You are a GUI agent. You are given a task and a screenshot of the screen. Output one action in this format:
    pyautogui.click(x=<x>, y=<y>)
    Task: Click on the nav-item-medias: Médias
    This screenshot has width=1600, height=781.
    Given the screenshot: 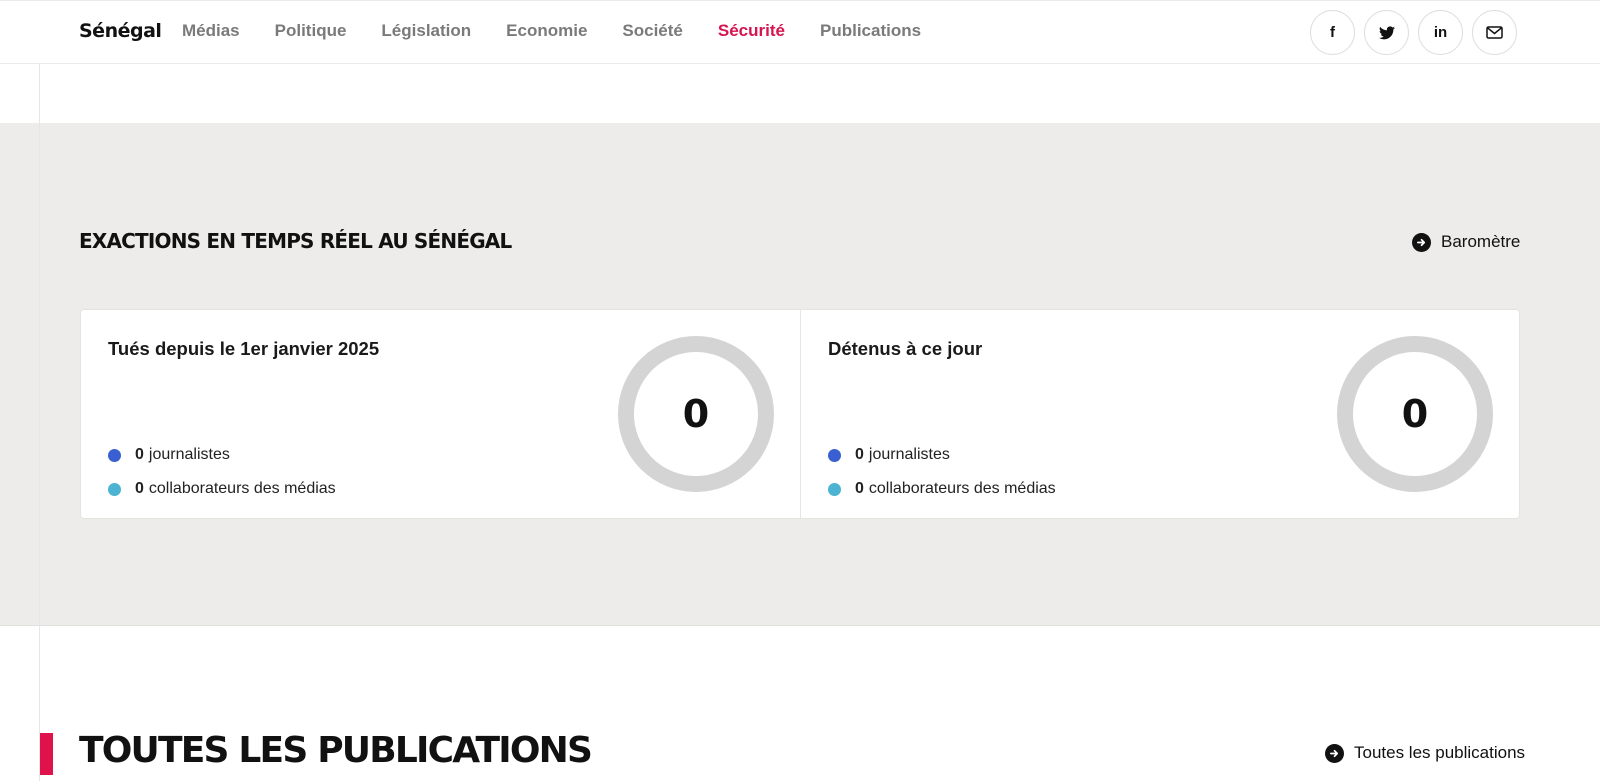 What is the action you would take?
    pyautogui.click(x=211, y=31)
    